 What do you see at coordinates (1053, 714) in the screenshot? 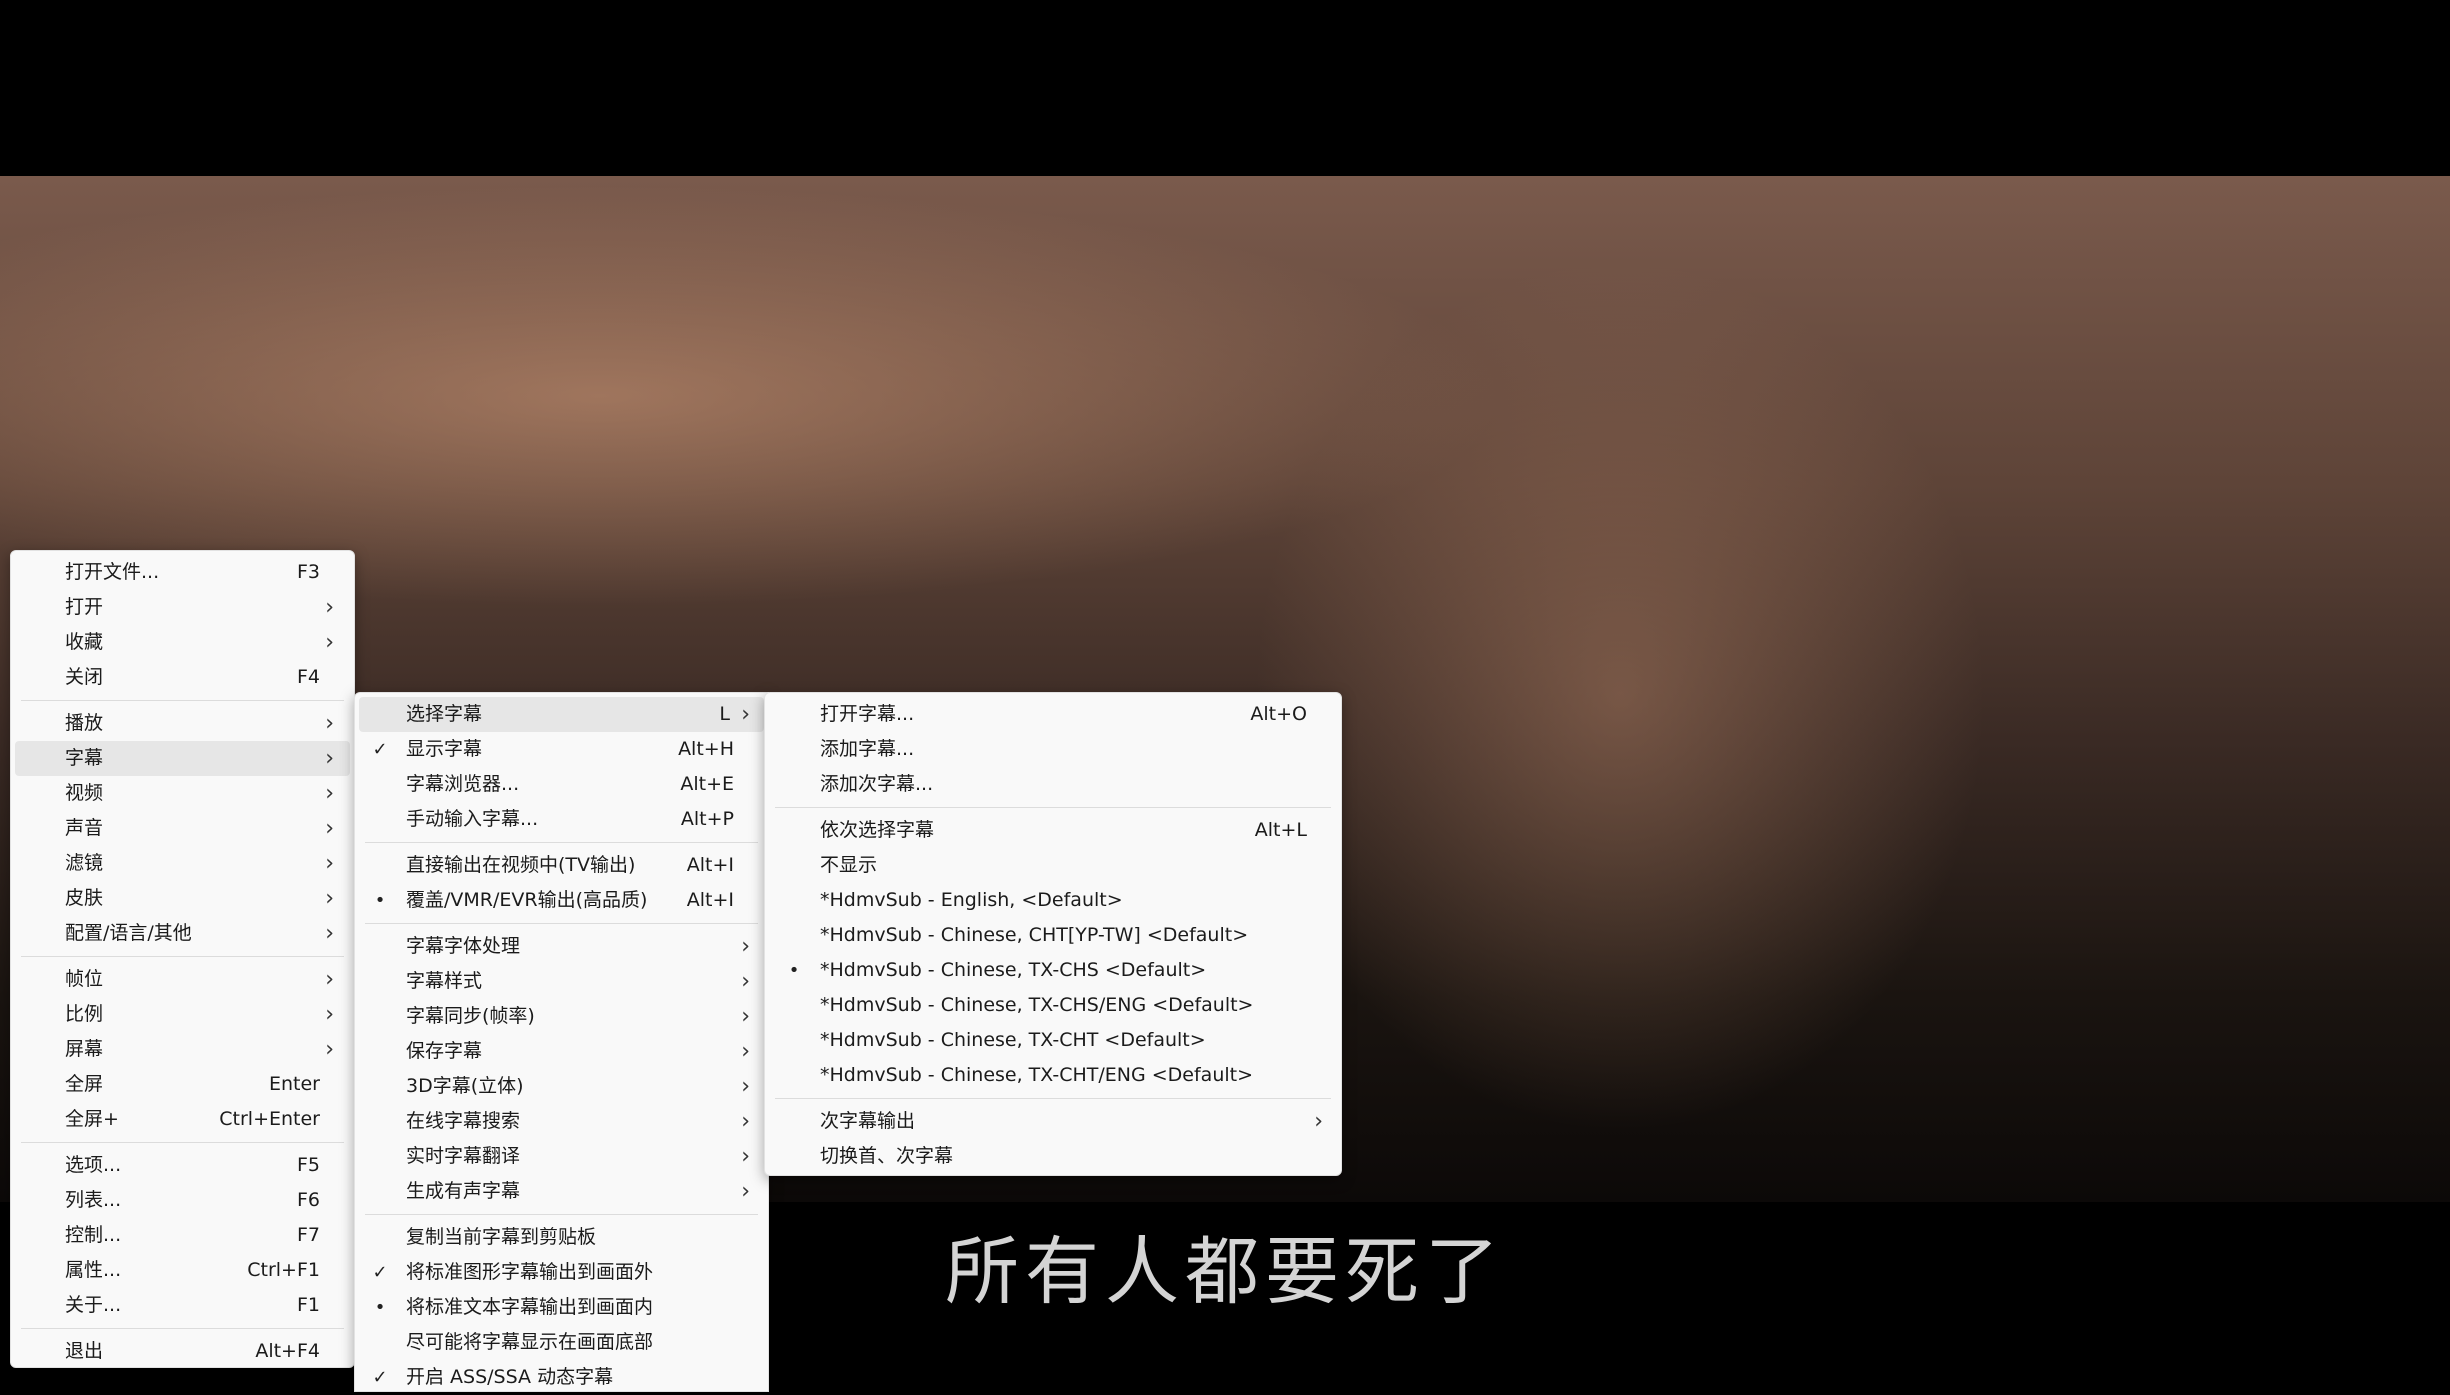
I see `menu-item: 打开字幕... Alt+O` at bounding box center [1053, 714].